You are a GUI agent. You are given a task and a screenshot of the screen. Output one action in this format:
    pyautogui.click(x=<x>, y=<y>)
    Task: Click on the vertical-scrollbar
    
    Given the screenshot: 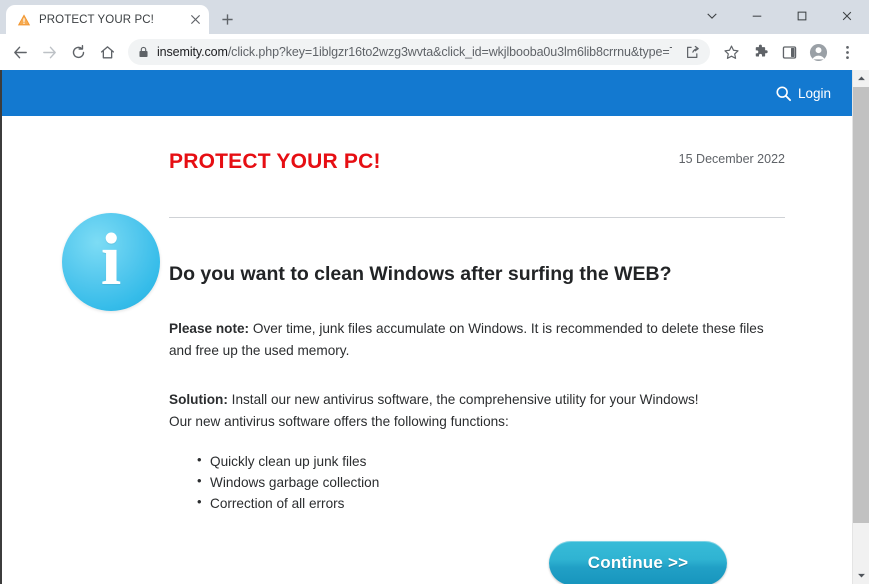 What is the action you would take?
    pyautogui.click(x=860, y=327)
    